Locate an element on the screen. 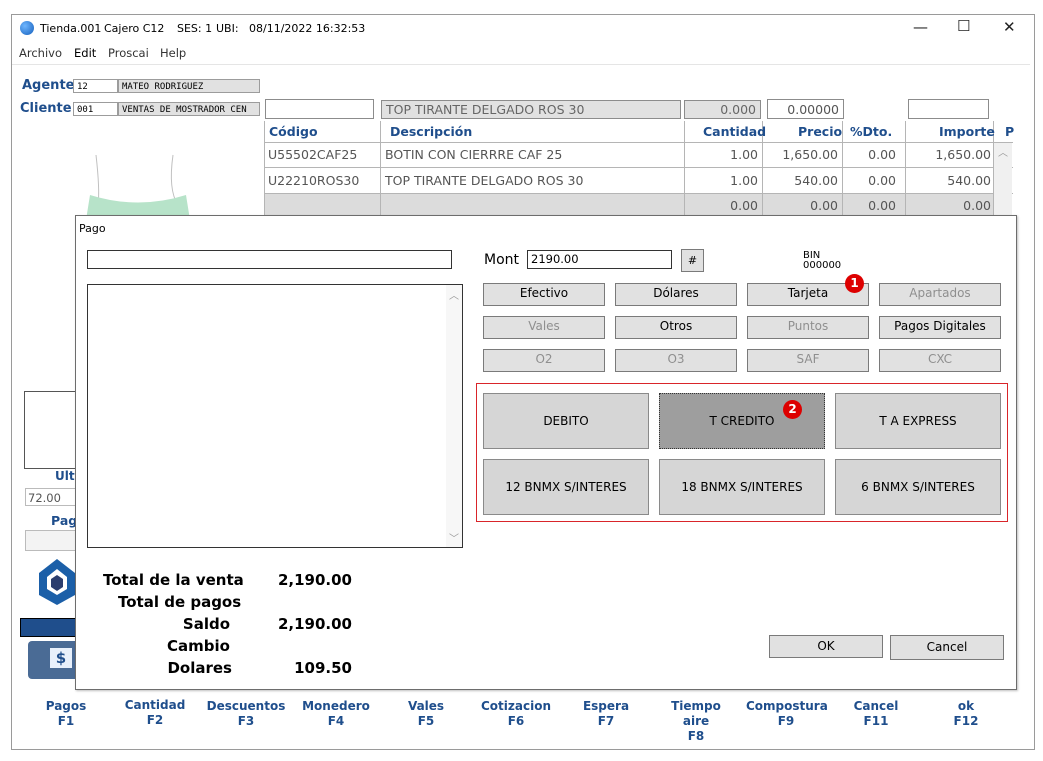 The width and height of the screenshot is (1043, 761). cell-importe: 1,650.00 is located at coordinates (963, 154).